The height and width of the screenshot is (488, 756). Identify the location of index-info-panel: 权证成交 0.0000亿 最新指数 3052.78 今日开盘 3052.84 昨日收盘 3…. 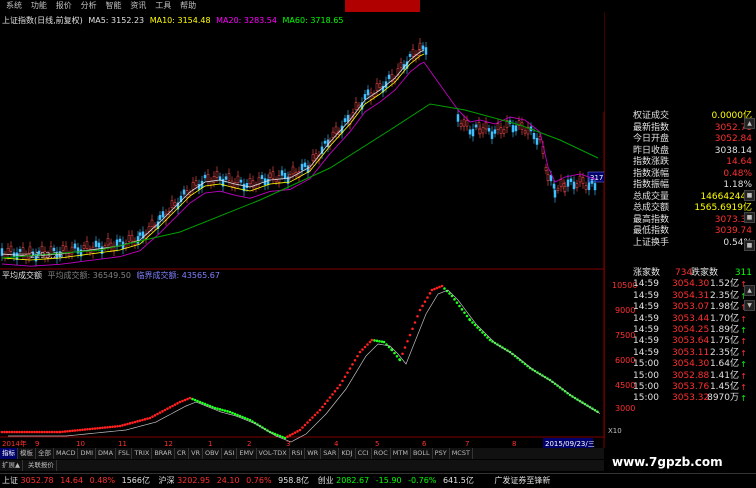
(680, 189).